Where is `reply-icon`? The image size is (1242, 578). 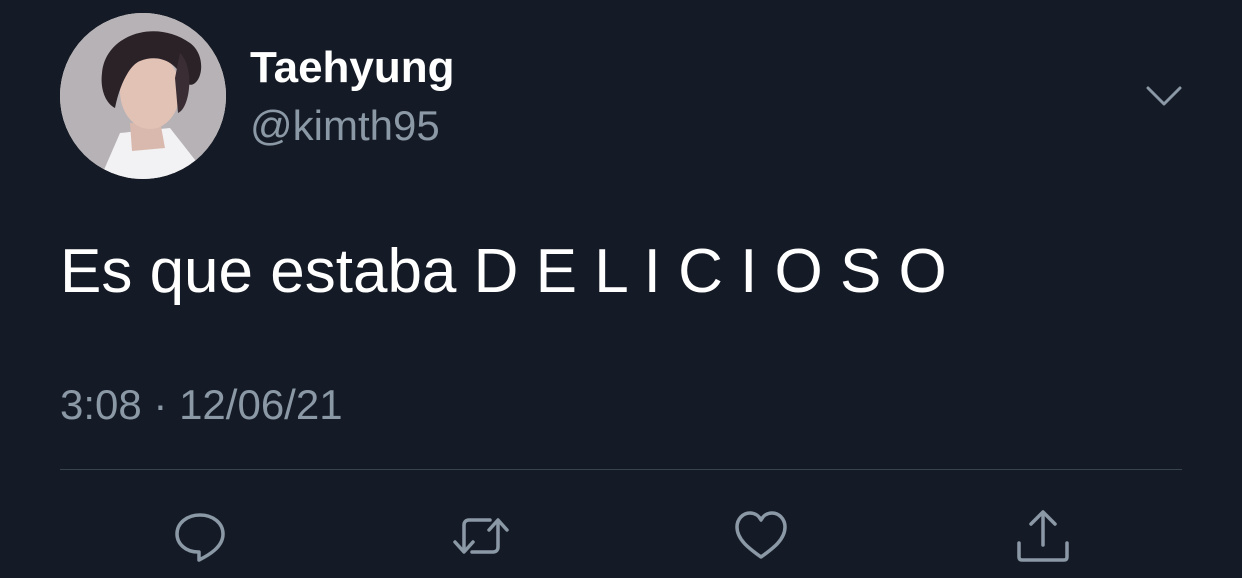
reply-icon is located at coordinates (200, 537).